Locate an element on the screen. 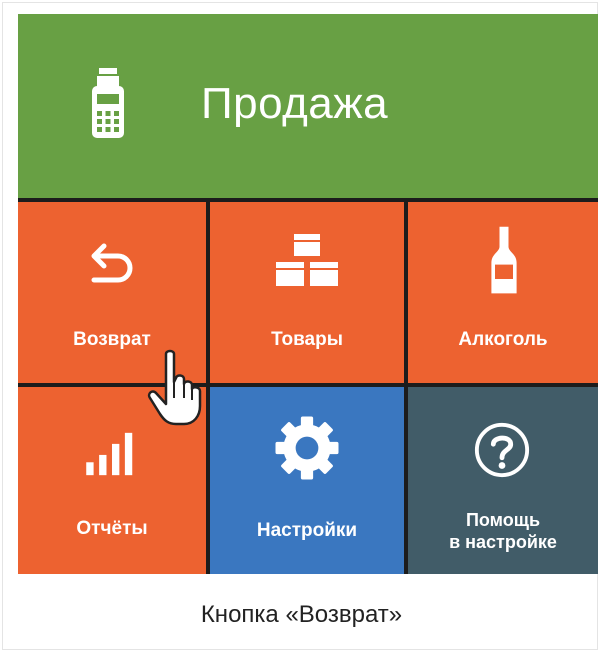 The width and height of the screenshot is (603, 655). boxes-icon is located at coordinates (307, 260).